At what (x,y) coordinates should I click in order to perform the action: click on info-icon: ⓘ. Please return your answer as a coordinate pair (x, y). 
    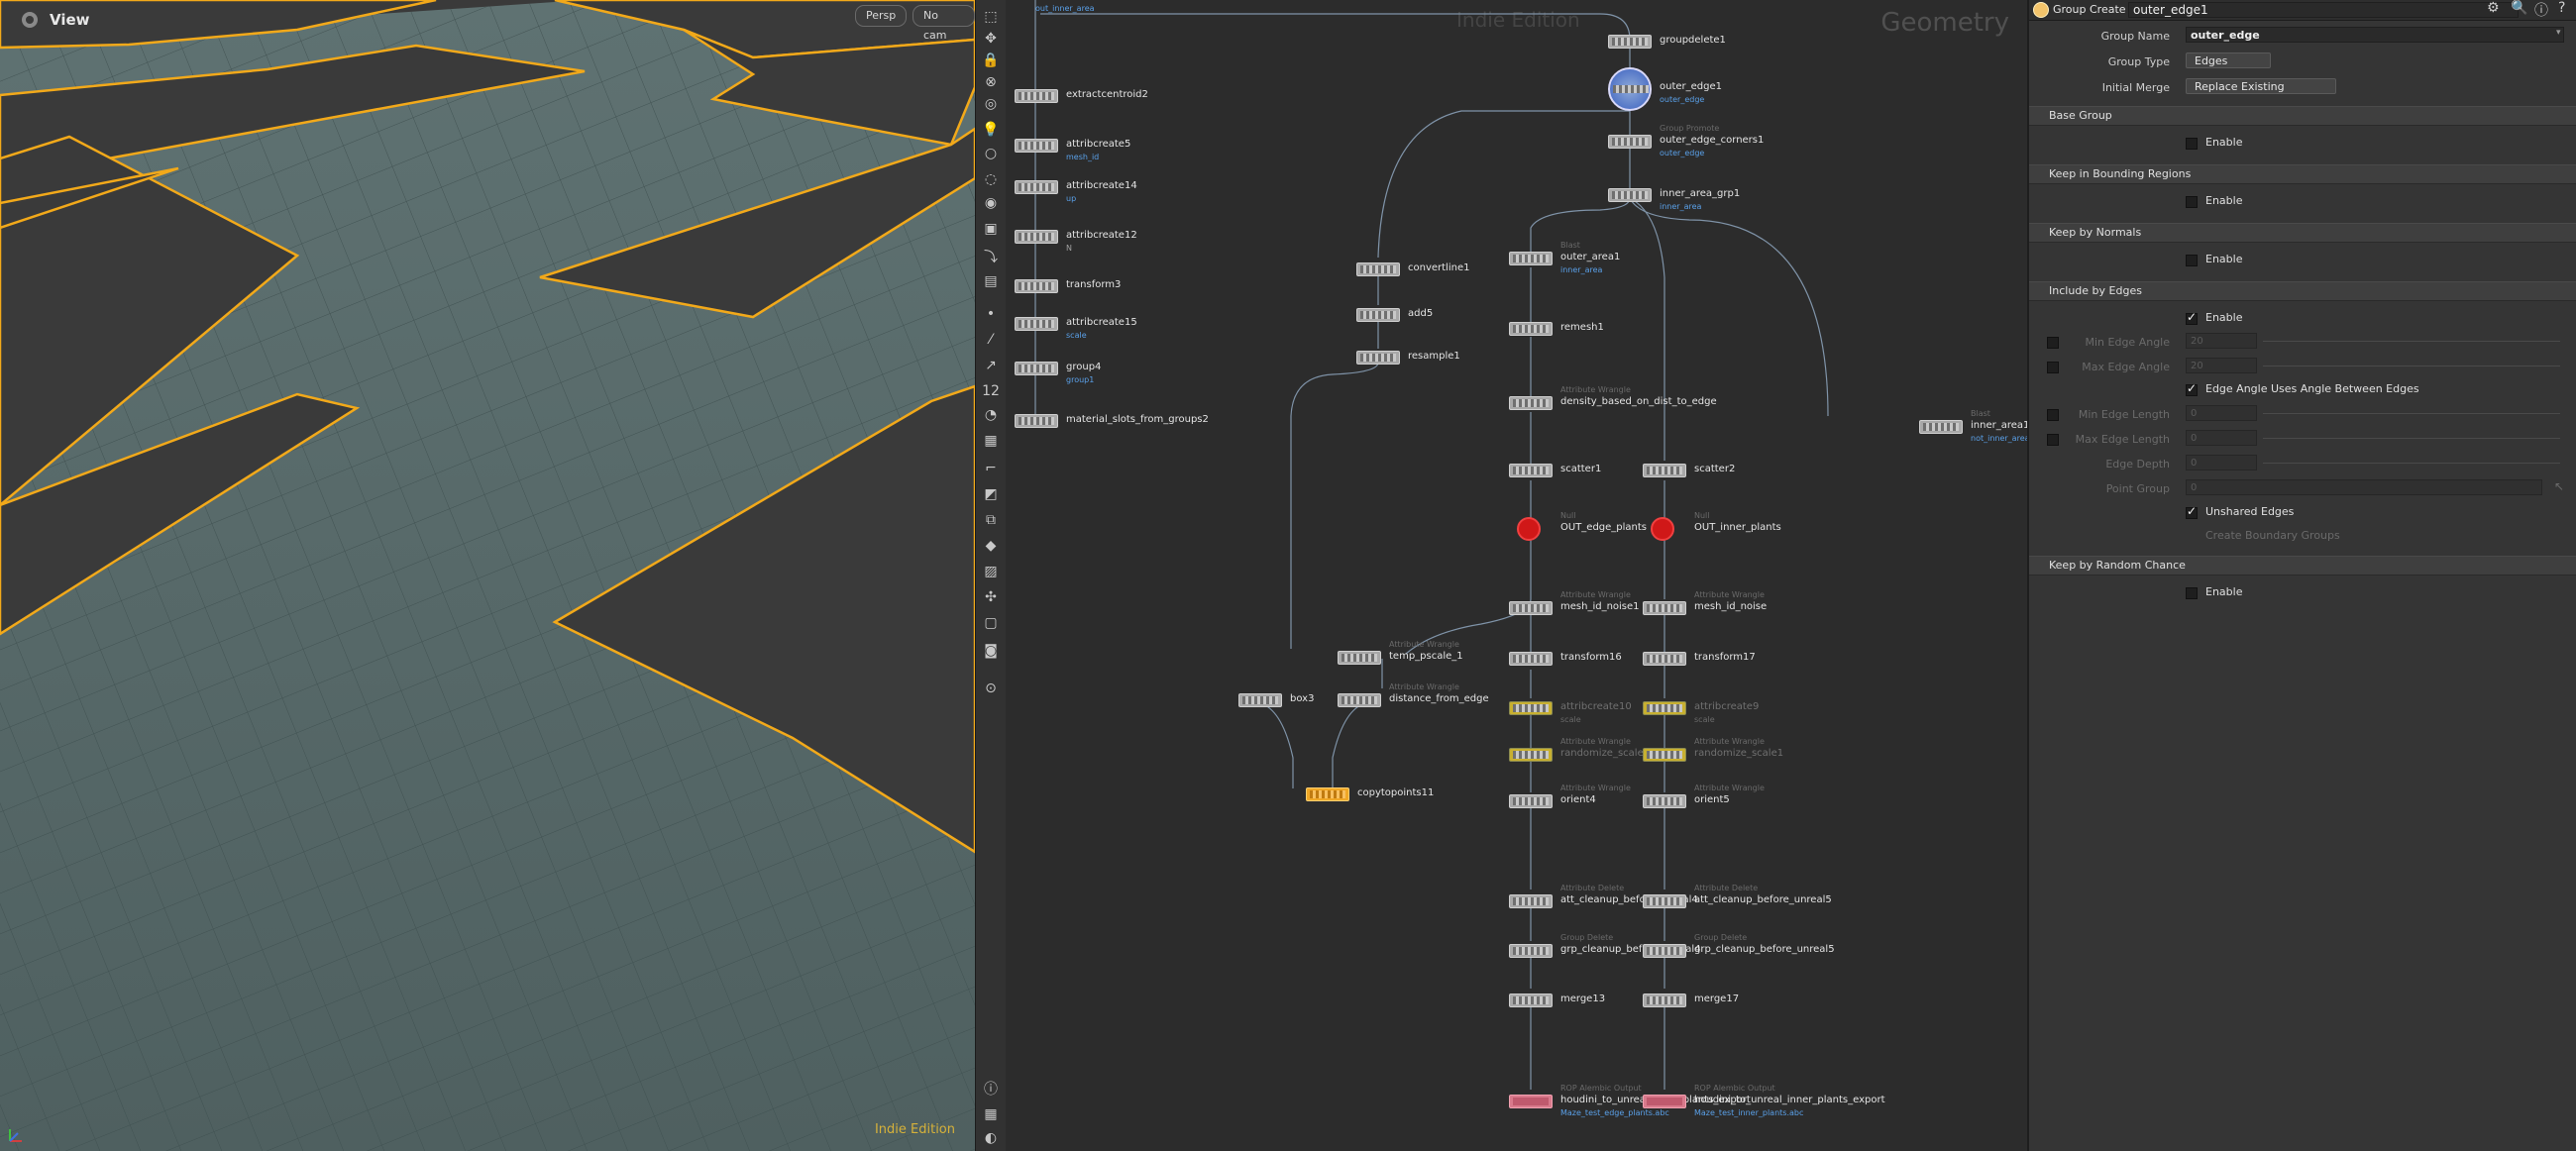
    Looking at the image, I should click on (991, 1089).